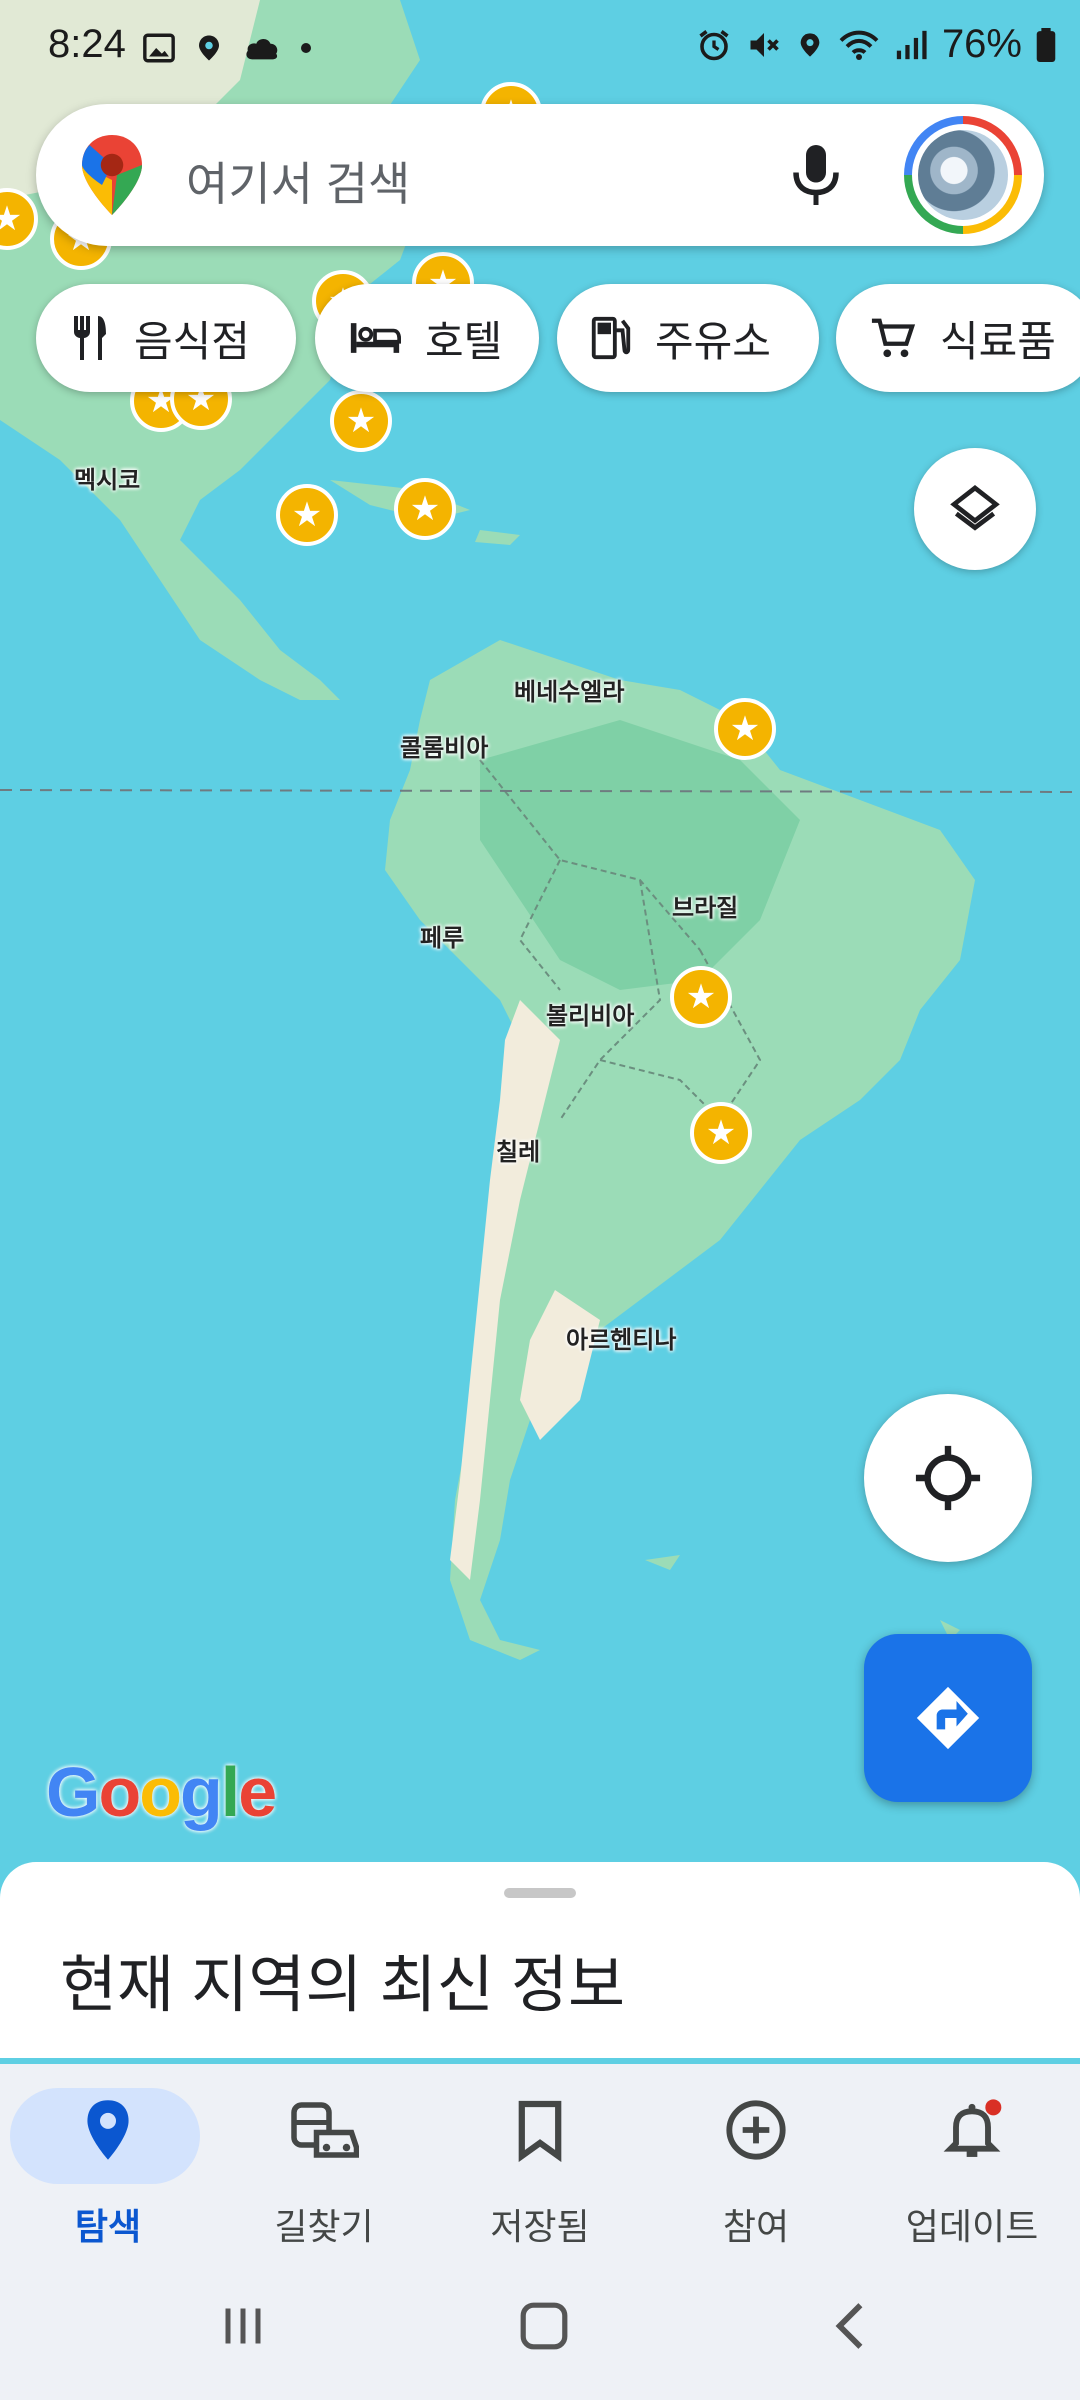 The height and width of the screenshot is (2400, 1080). Describe the element at coordinates (621, 1340) in the screenshot. I see `map-label-argentina: 아르헨티나` at that location.